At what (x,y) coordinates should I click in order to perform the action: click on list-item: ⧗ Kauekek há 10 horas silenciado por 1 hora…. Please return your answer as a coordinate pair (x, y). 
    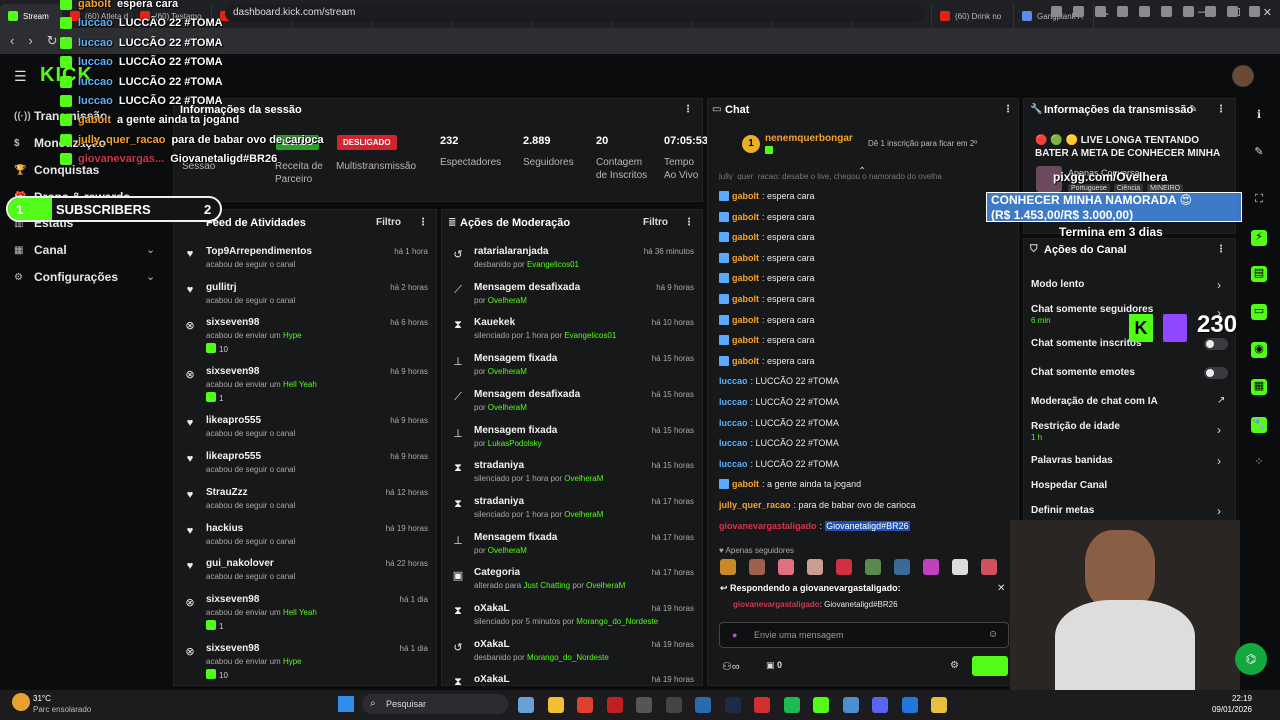
    Looking at the image, I should click on (572, 333).